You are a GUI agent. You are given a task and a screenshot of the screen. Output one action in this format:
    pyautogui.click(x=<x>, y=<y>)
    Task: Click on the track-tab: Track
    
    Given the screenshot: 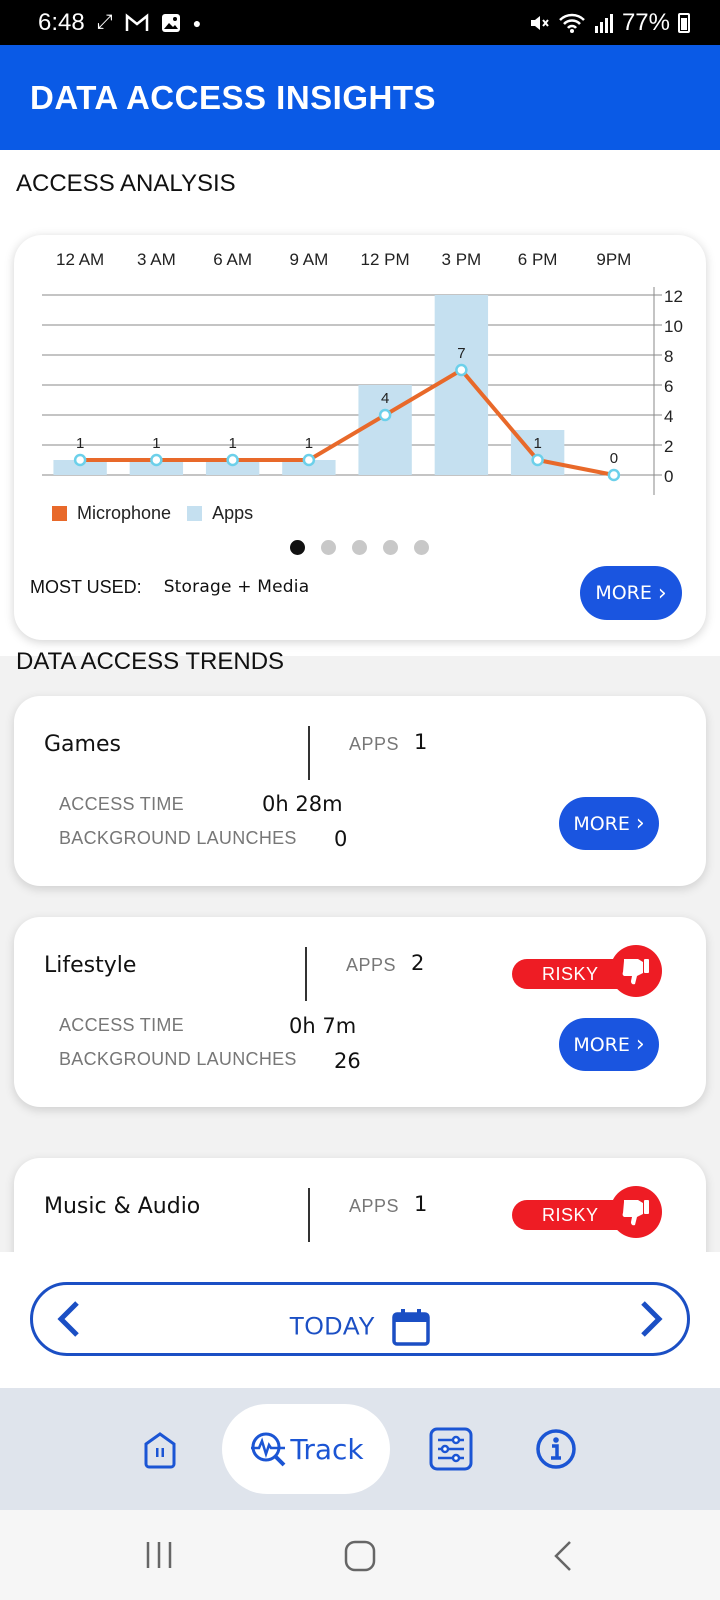 What is the action you would take?
    pyautogui.click(x=306, y=1449)
    